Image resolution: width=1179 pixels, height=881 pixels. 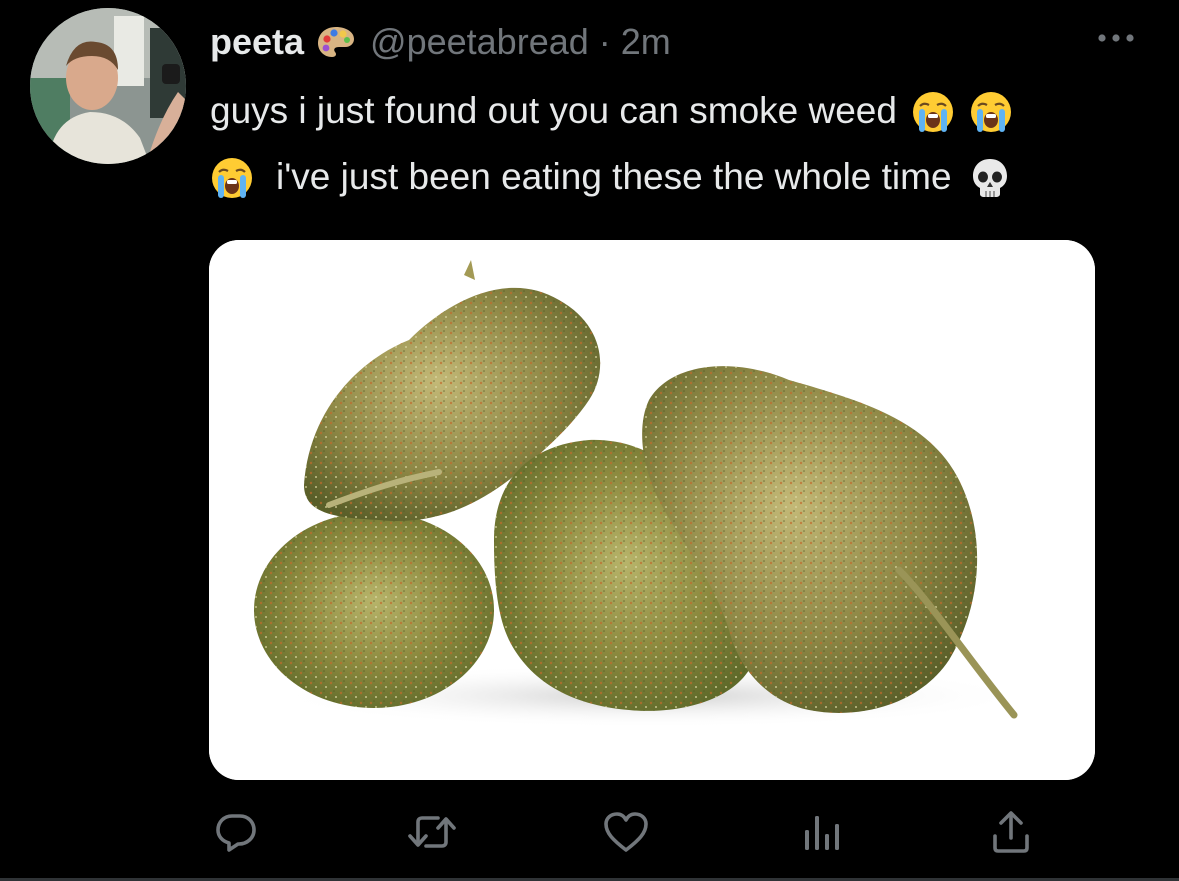 What do you see at coordinates (589, 835) in the screenshot?
I see `tweet-actions` at bounding box center [589, 835].